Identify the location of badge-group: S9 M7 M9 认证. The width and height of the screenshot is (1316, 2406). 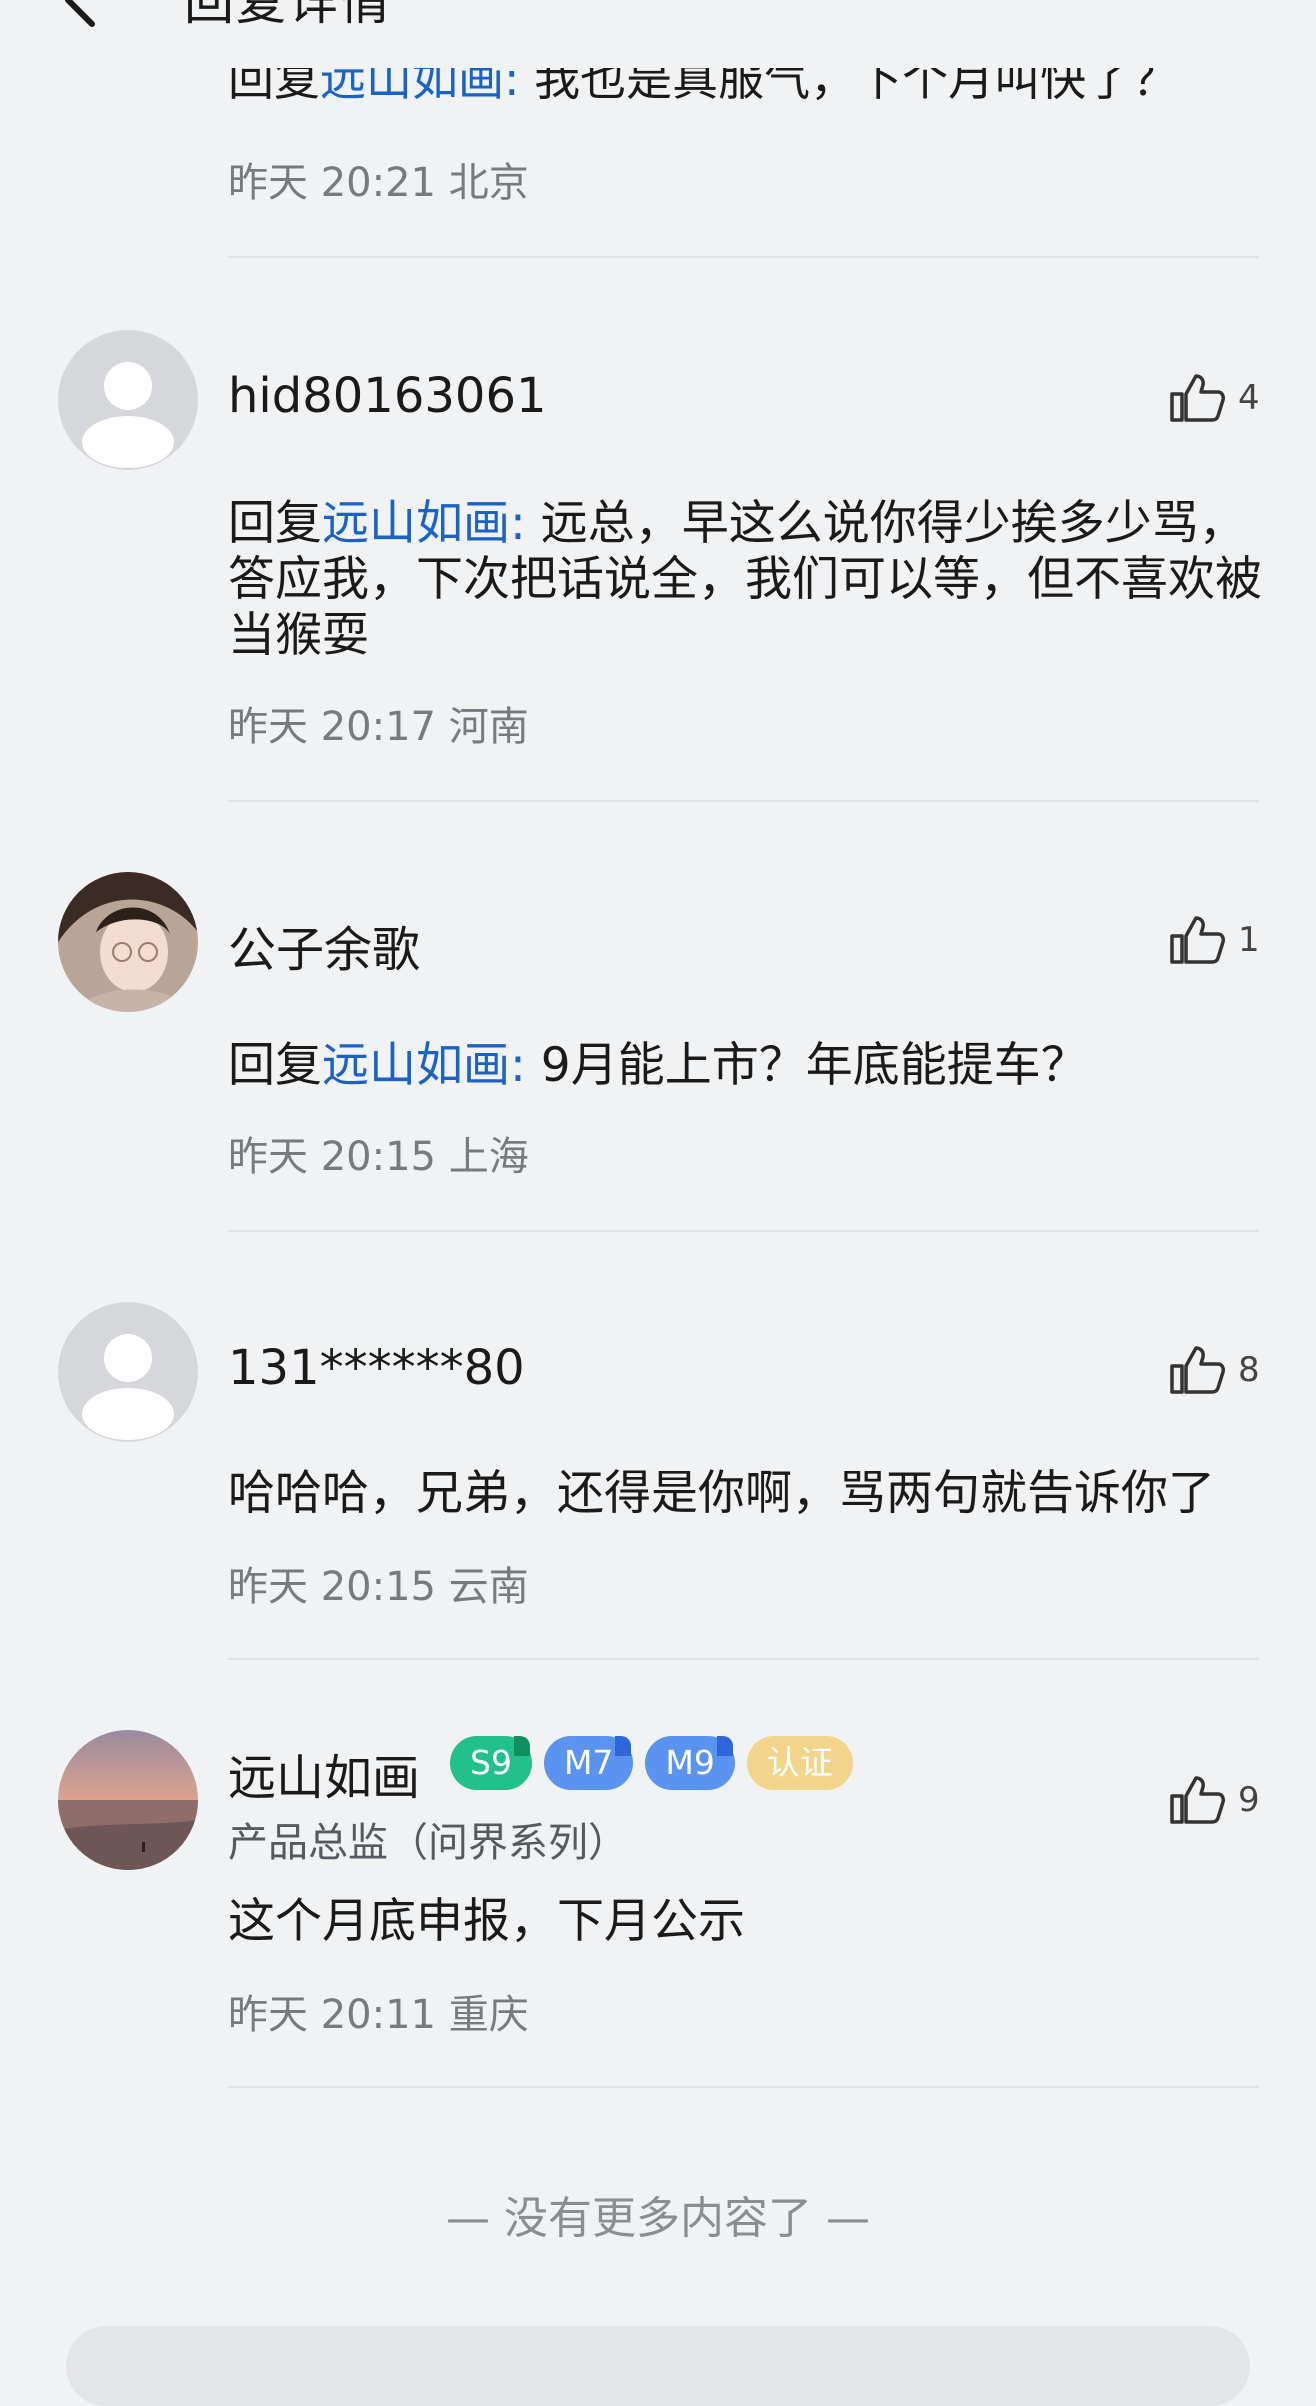
(645, 1763).